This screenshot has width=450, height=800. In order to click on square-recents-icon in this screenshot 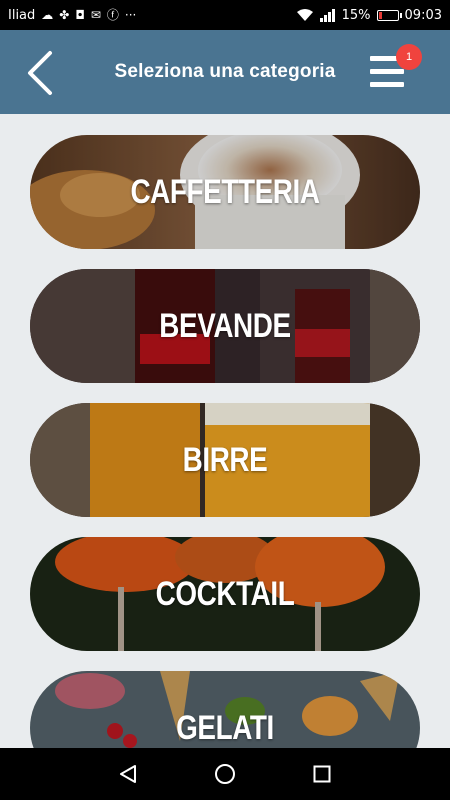, I will do `click(322, 774)`.